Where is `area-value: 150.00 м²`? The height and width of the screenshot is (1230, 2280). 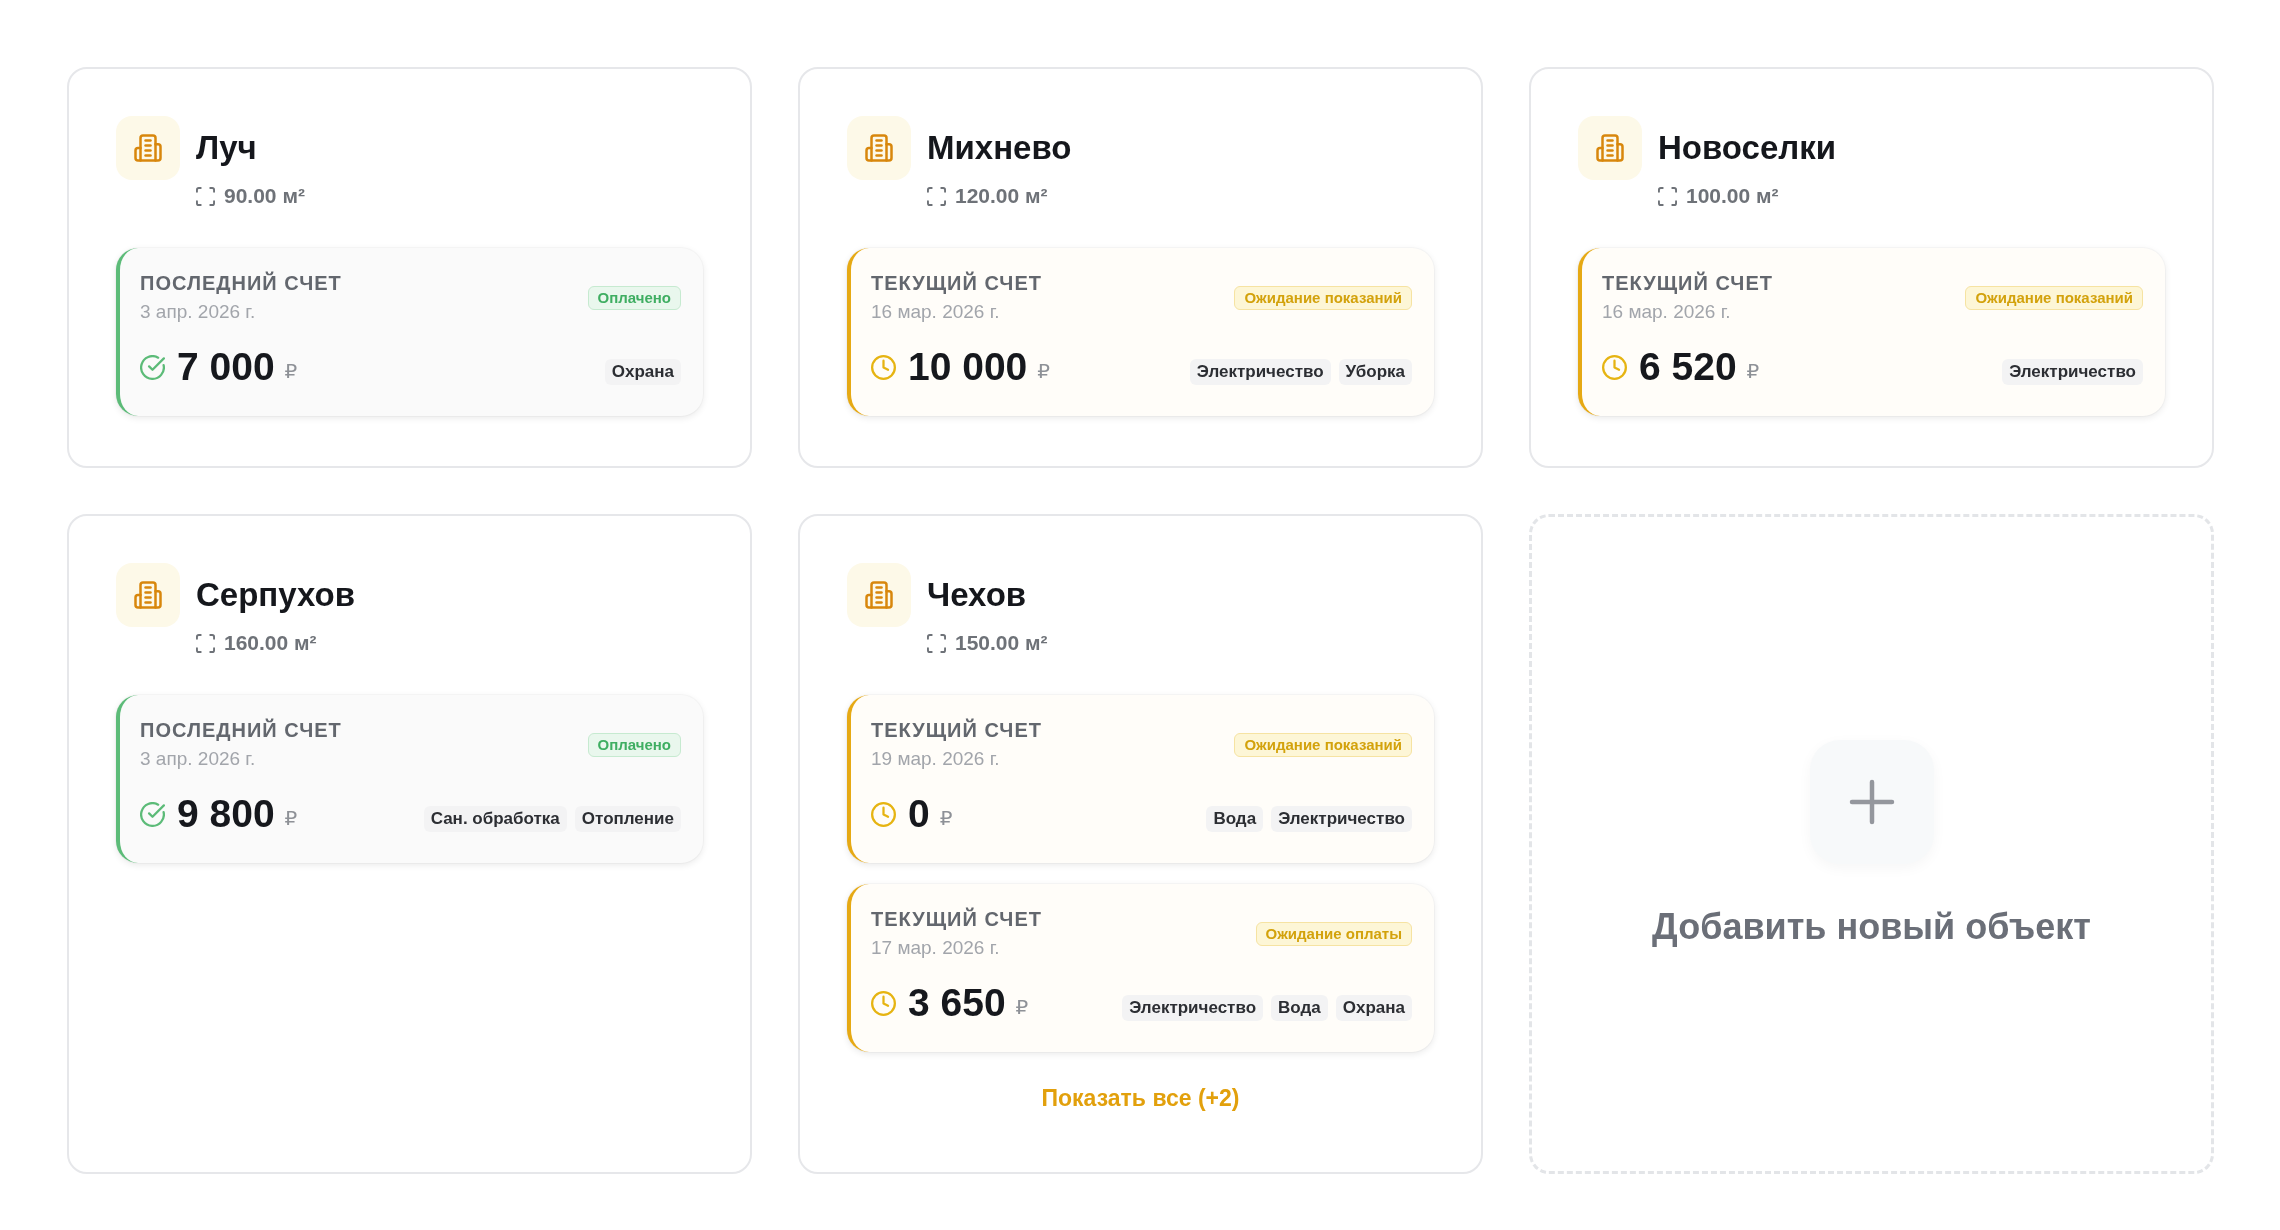
area-value: 150.00 м² is located at coordinates (1001, 643).